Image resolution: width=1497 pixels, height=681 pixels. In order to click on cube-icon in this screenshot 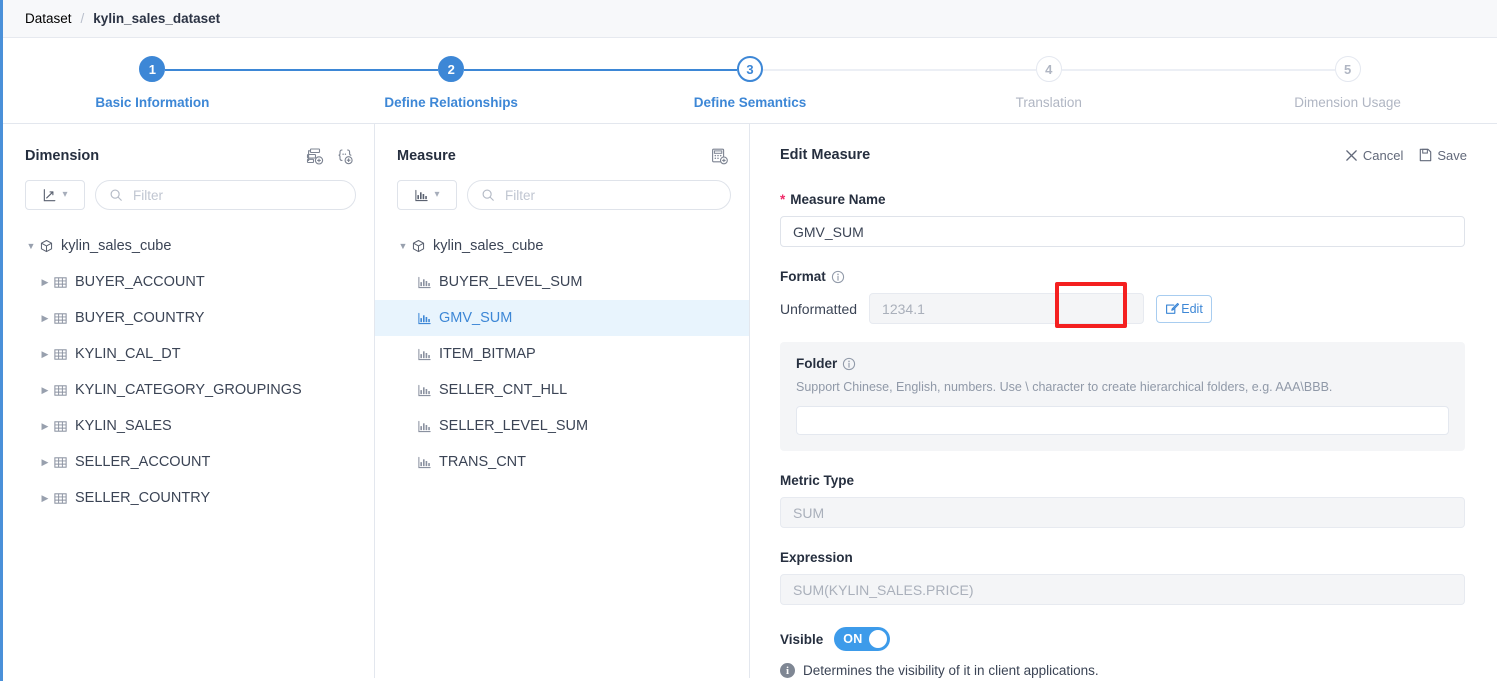, I will do `click(422, 246)`.